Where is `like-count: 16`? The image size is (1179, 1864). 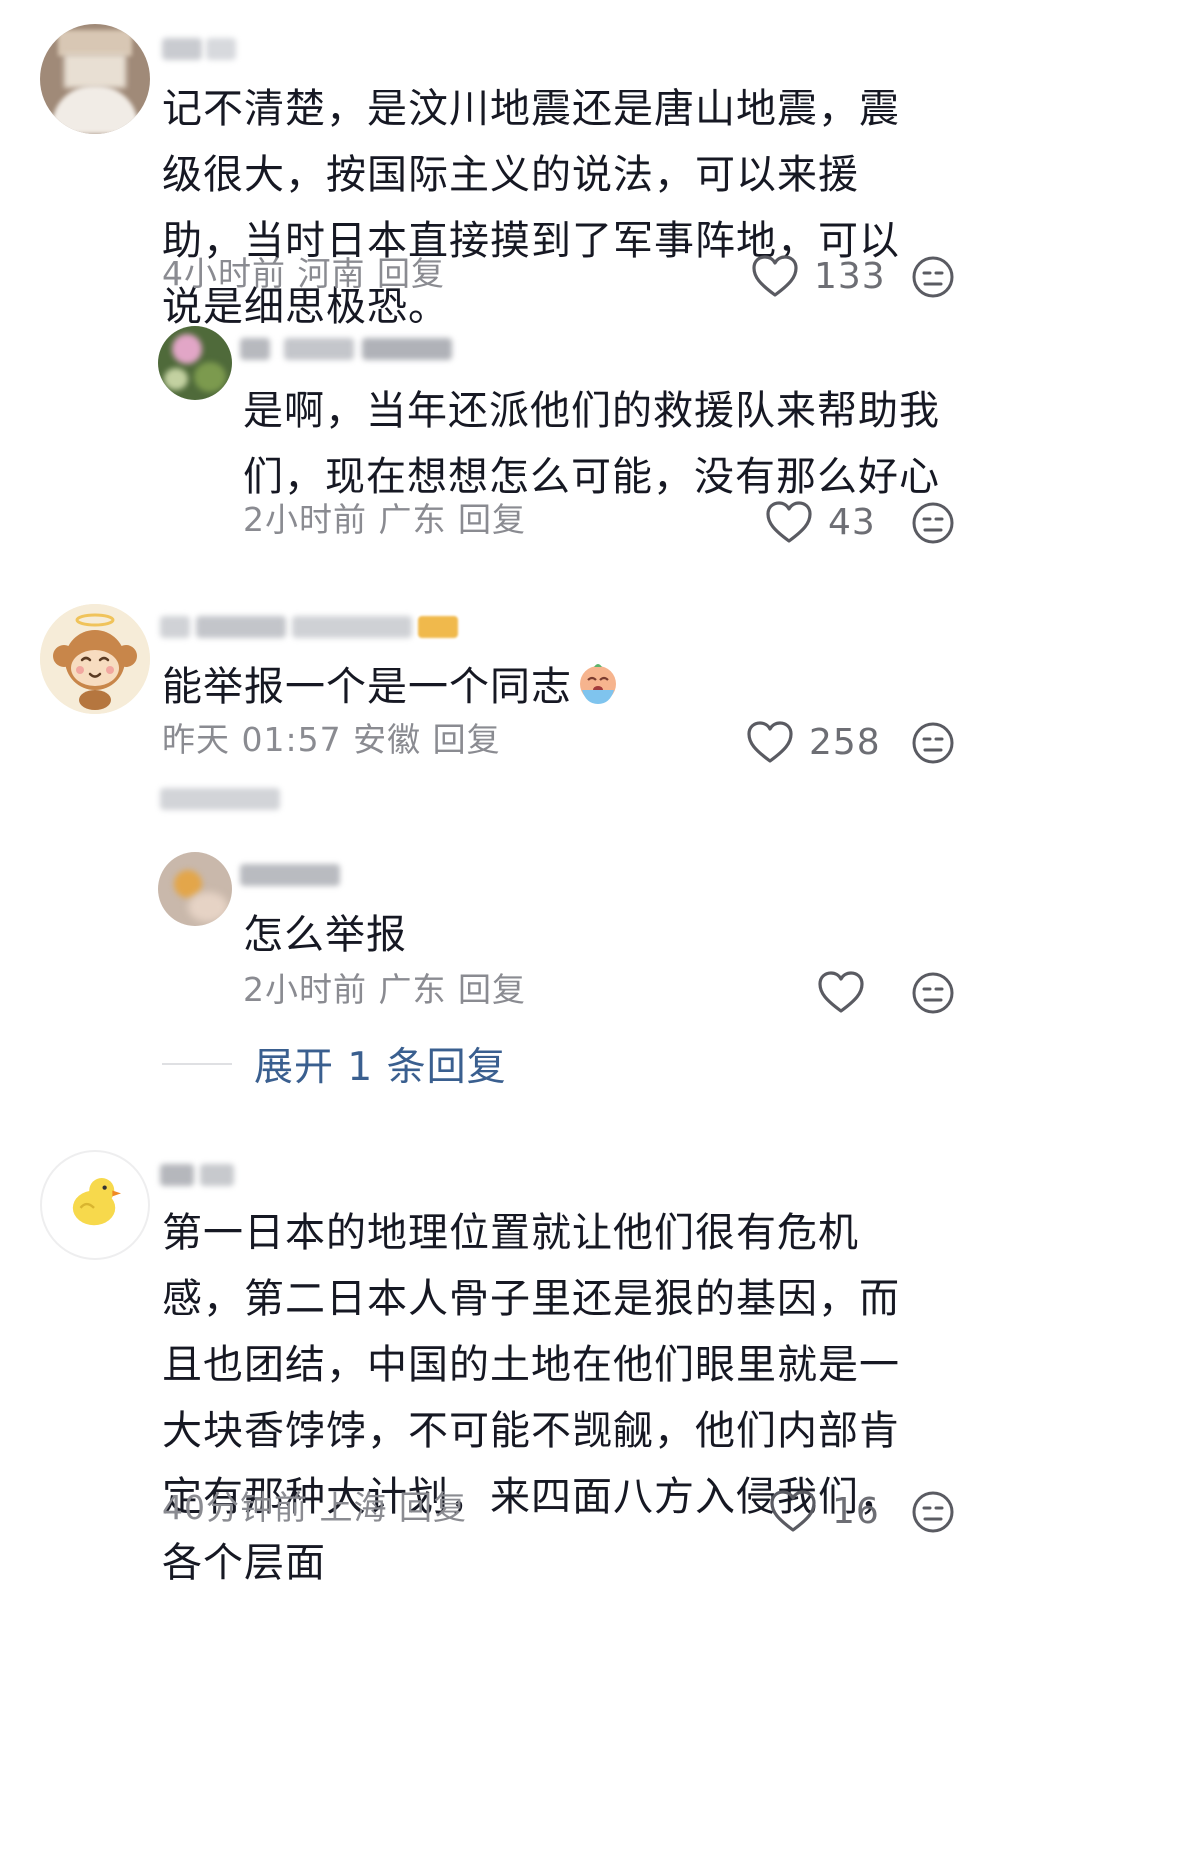 like-count: 16 is located at coordinates (856, 1511).